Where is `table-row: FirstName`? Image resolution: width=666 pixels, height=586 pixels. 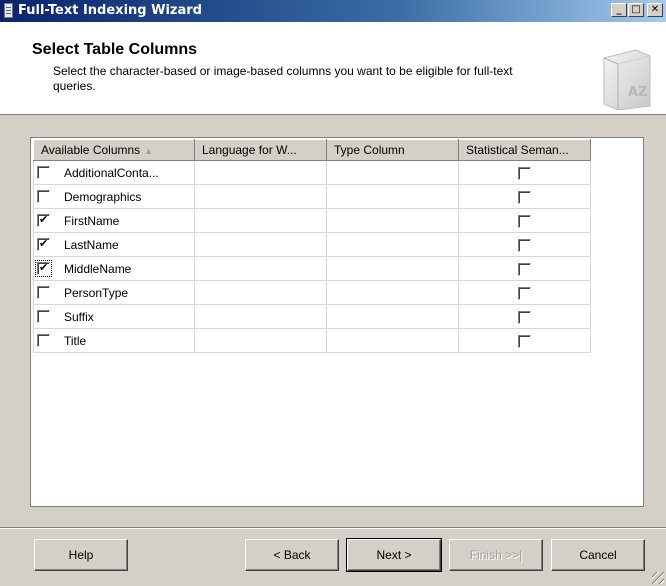
table-row: FirstName is located at coordinates (312, 220).